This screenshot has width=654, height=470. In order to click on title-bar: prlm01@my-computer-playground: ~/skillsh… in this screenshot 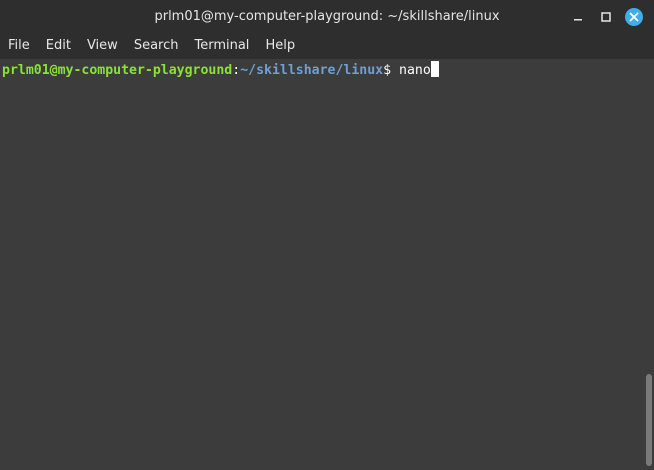, I will do `click(327, 16)`.